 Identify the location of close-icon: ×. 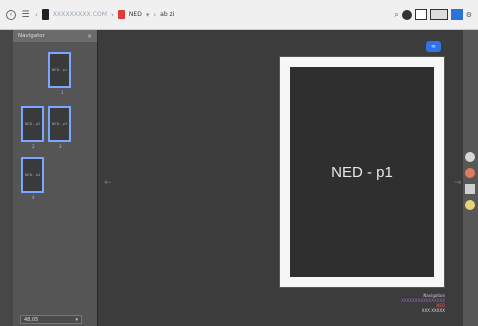
(89, 36).